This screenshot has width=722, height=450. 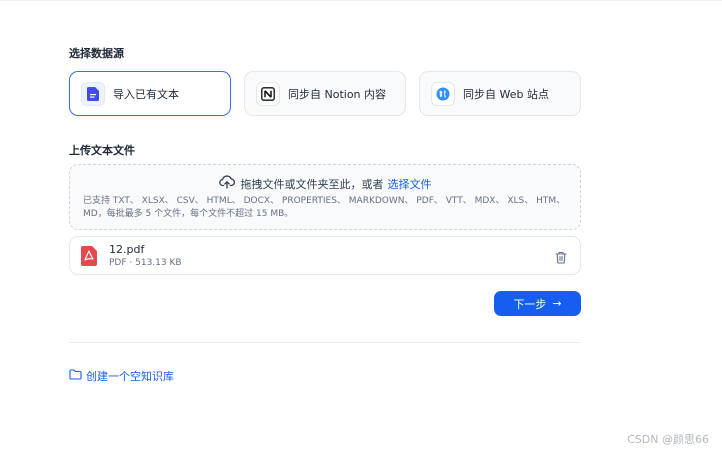 I want to click on file-name: 12.pdf, so click(x=127, y=249).